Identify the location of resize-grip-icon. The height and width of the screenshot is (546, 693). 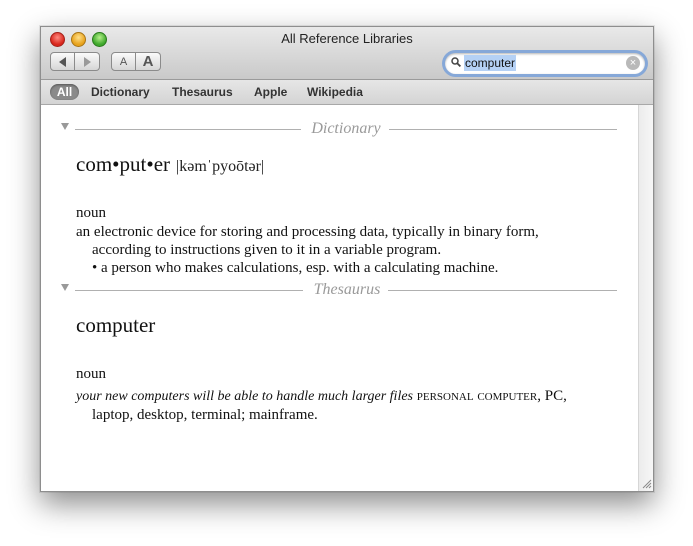
(646, 483).